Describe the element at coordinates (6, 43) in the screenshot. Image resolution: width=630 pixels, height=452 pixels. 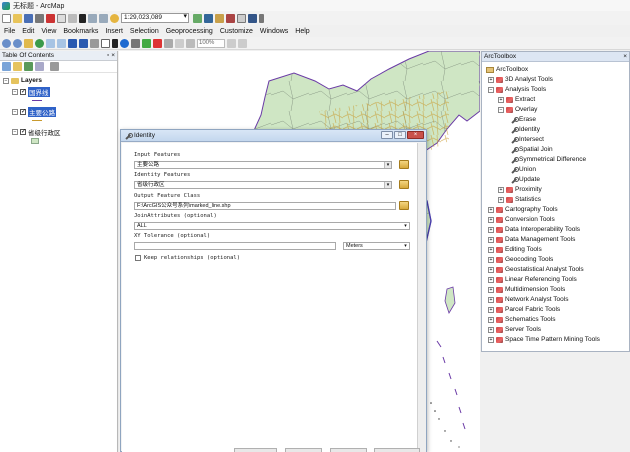
I see `zoom-in-icon` at that location.